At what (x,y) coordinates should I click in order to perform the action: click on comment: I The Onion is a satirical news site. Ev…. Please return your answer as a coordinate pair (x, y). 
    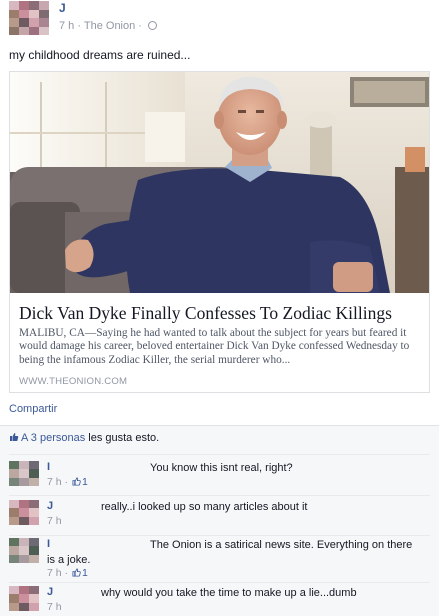
    Looking at the image, I should click on (219, 559).